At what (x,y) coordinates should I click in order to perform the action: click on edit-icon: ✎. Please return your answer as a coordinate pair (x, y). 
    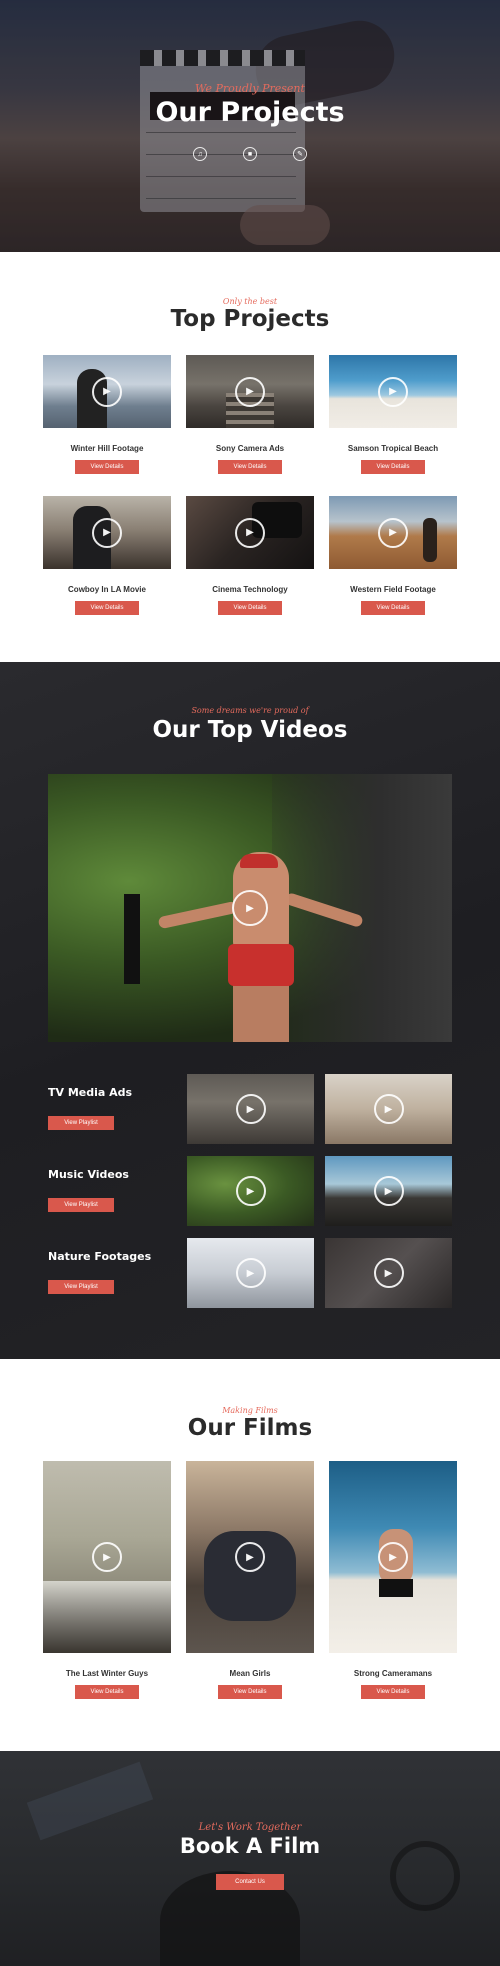
    Looking at the image, I should click on (300, 154).